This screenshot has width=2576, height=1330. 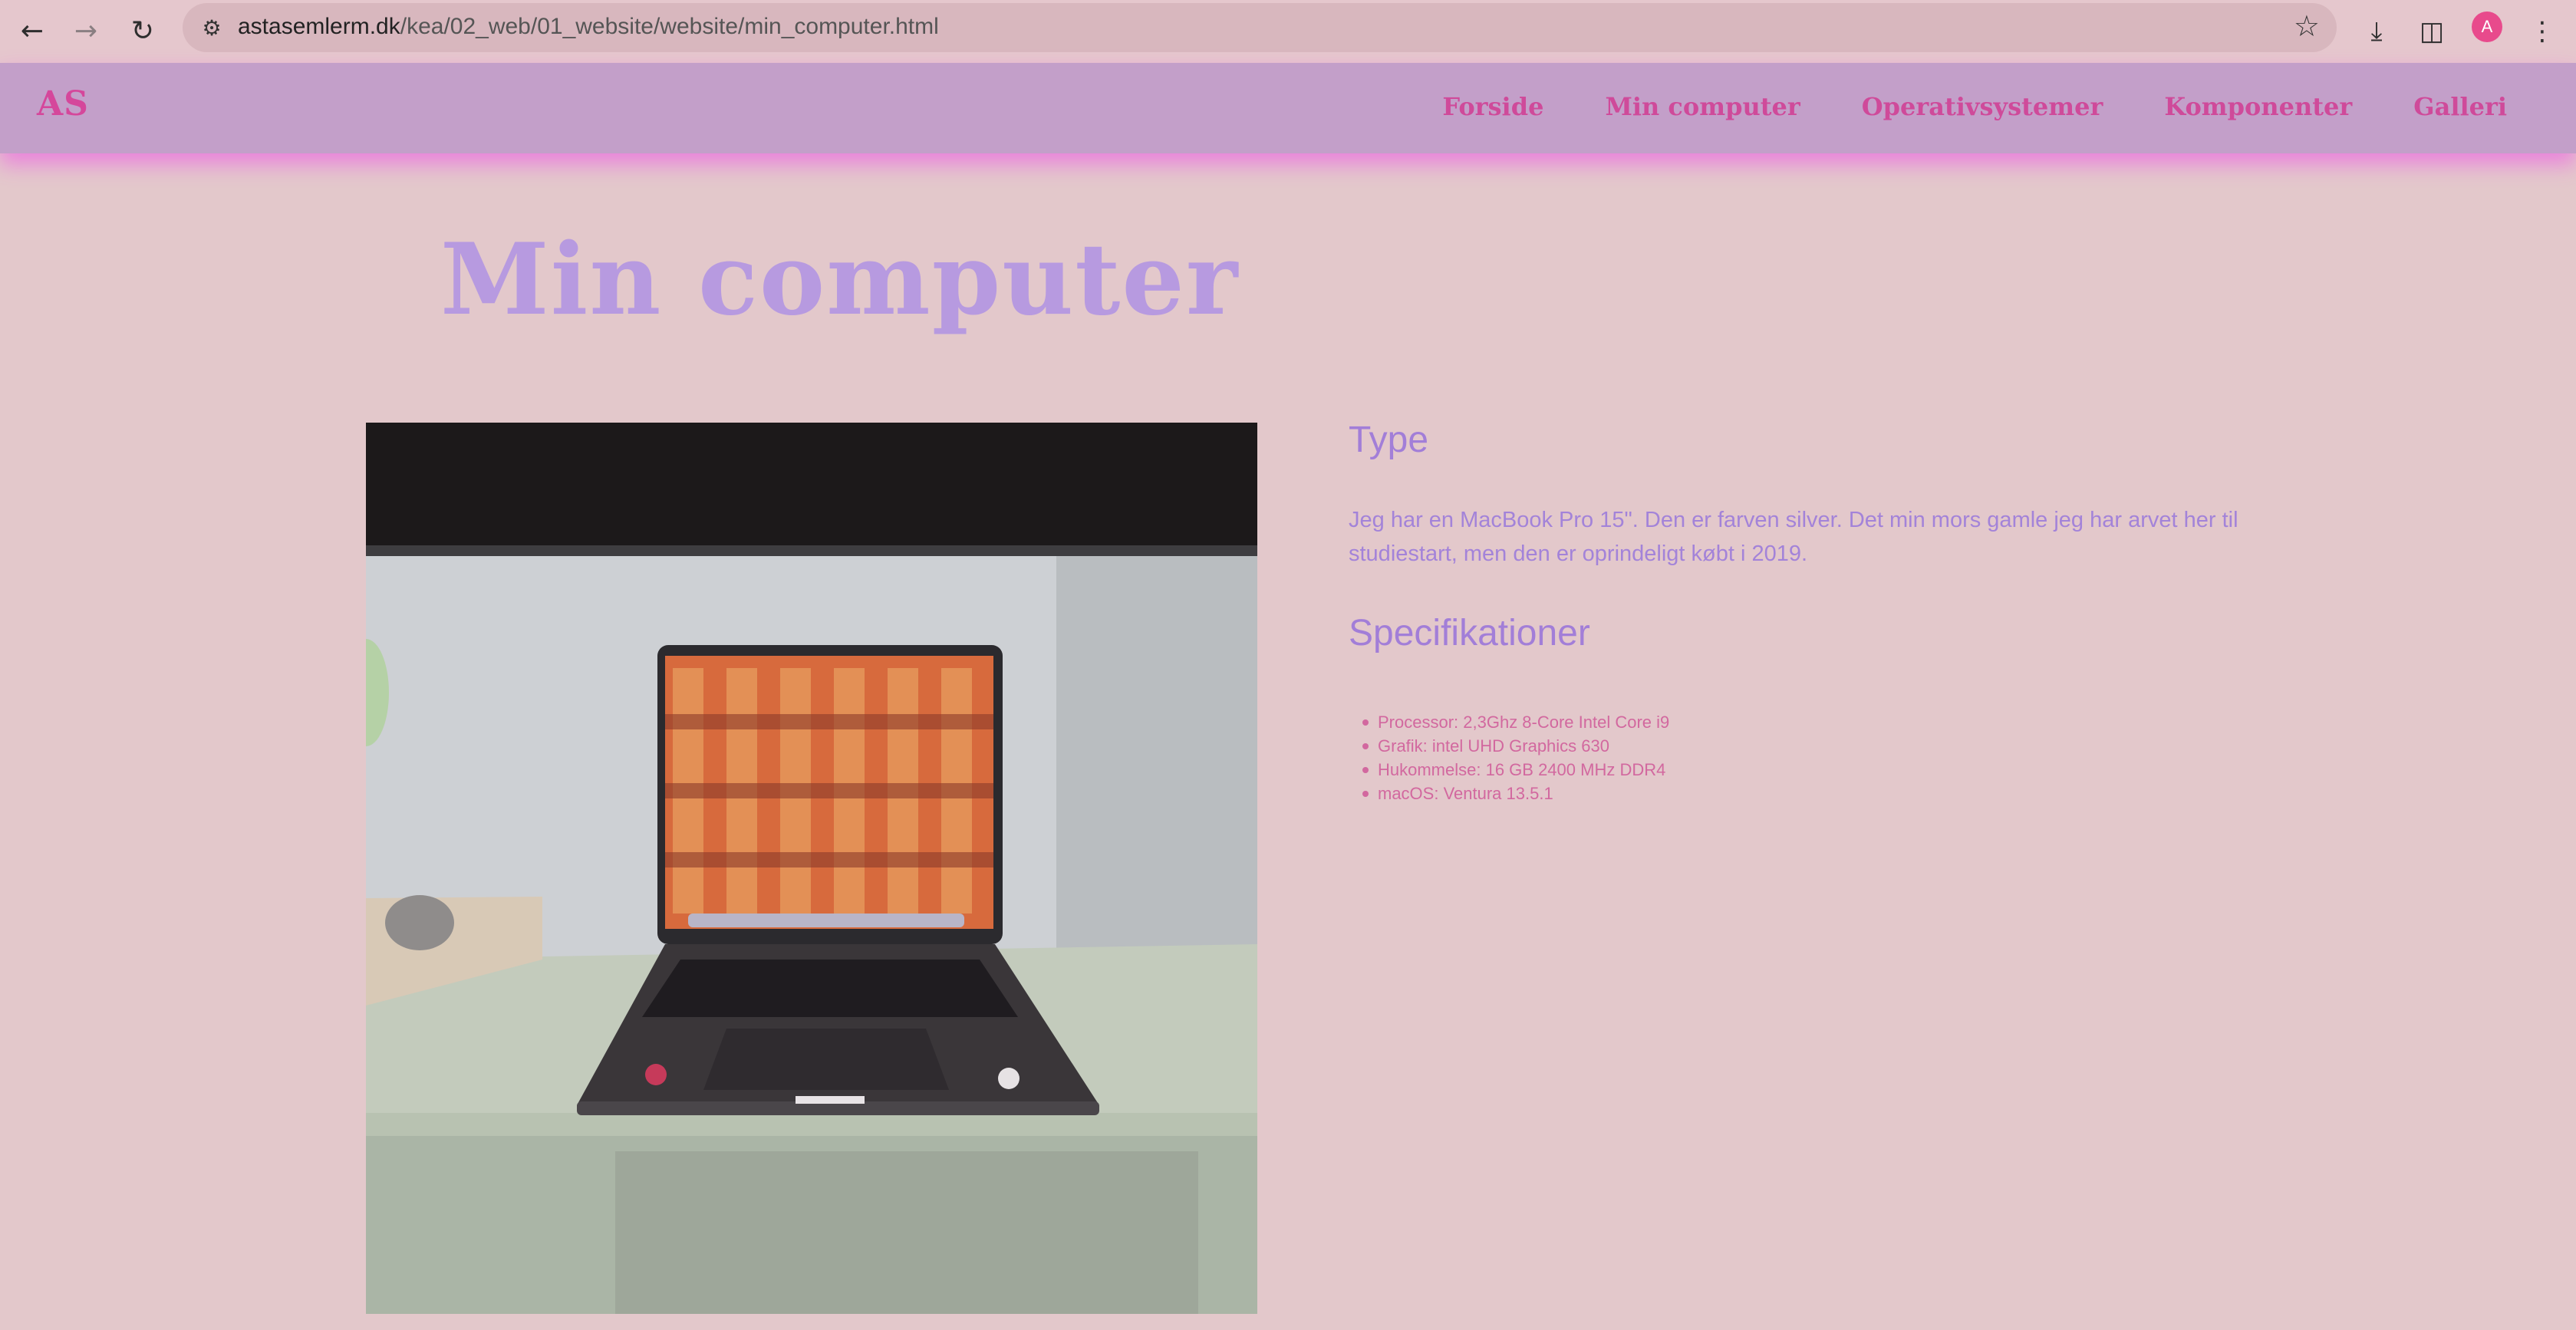 What do you see at coordinates (2460, 106) in the screenshot?
I see `nav-link-galleri: Galleri` at bounding box center [2460, 106].